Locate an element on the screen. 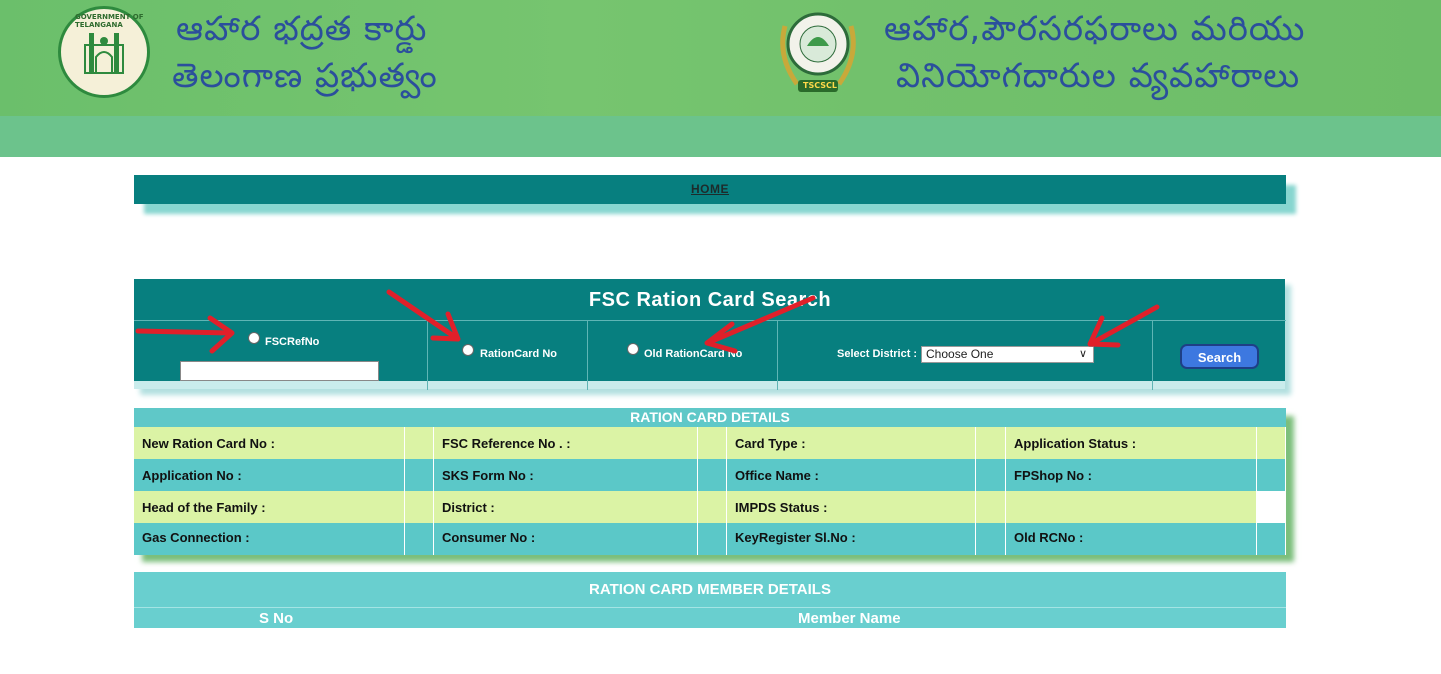  telangana-emblem-logo: GOVERNMENT OF TELANGANA is located at coordinates (104, 52).